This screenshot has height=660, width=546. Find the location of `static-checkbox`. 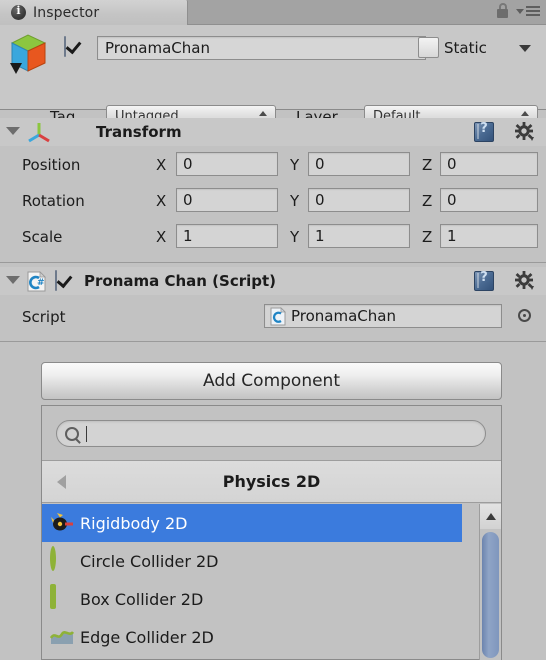

static-checkbox is located at coordinates (428, 47).